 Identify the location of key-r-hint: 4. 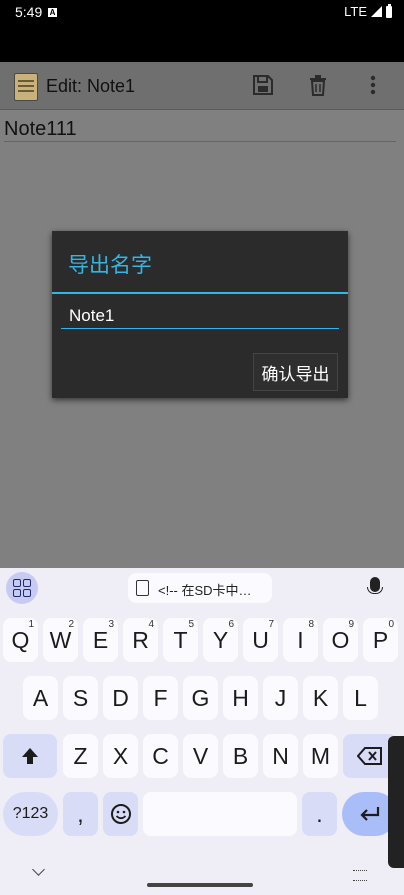
(151, 624).